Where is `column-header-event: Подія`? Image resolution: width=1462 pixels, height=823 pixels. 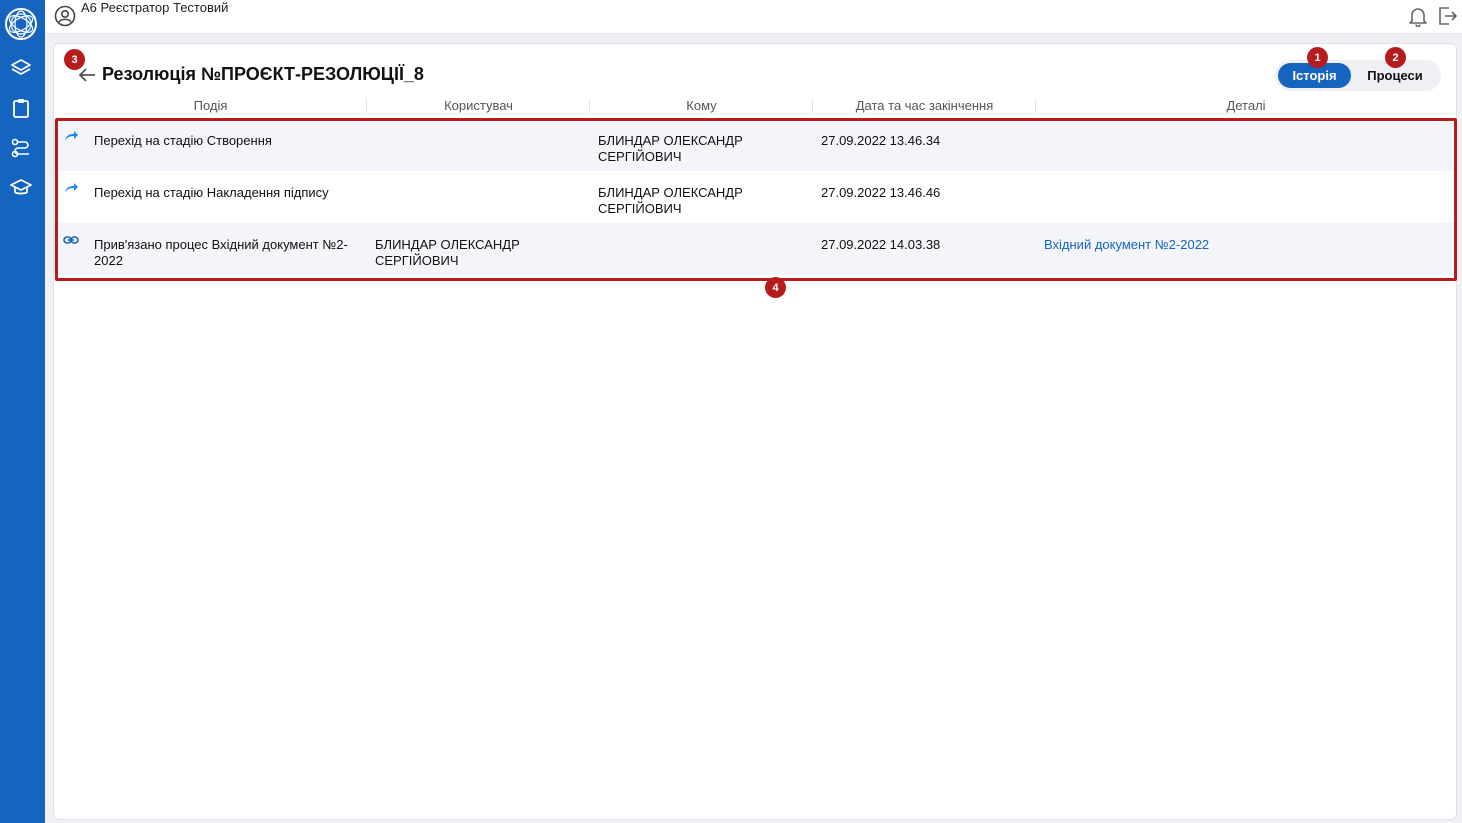
column-header-event: Подія is located at coordinates (210, 107).